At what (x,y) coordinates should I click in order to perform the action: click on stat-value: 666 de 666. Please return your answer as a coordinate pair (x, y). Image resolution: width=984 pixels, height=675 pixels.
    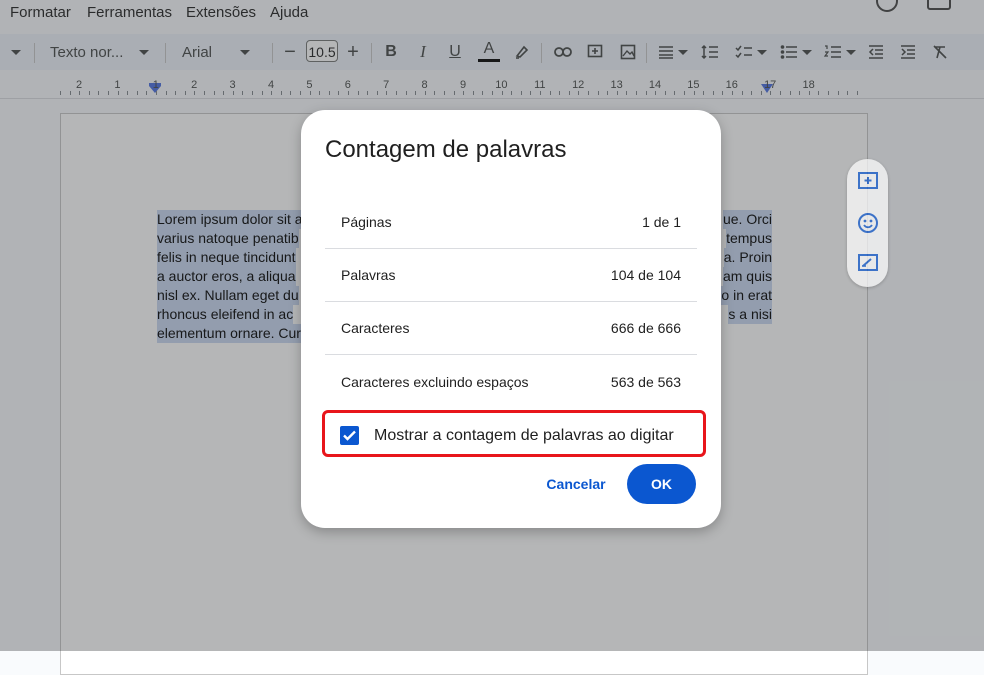
    Looking at the image, I should click on (645, 328).